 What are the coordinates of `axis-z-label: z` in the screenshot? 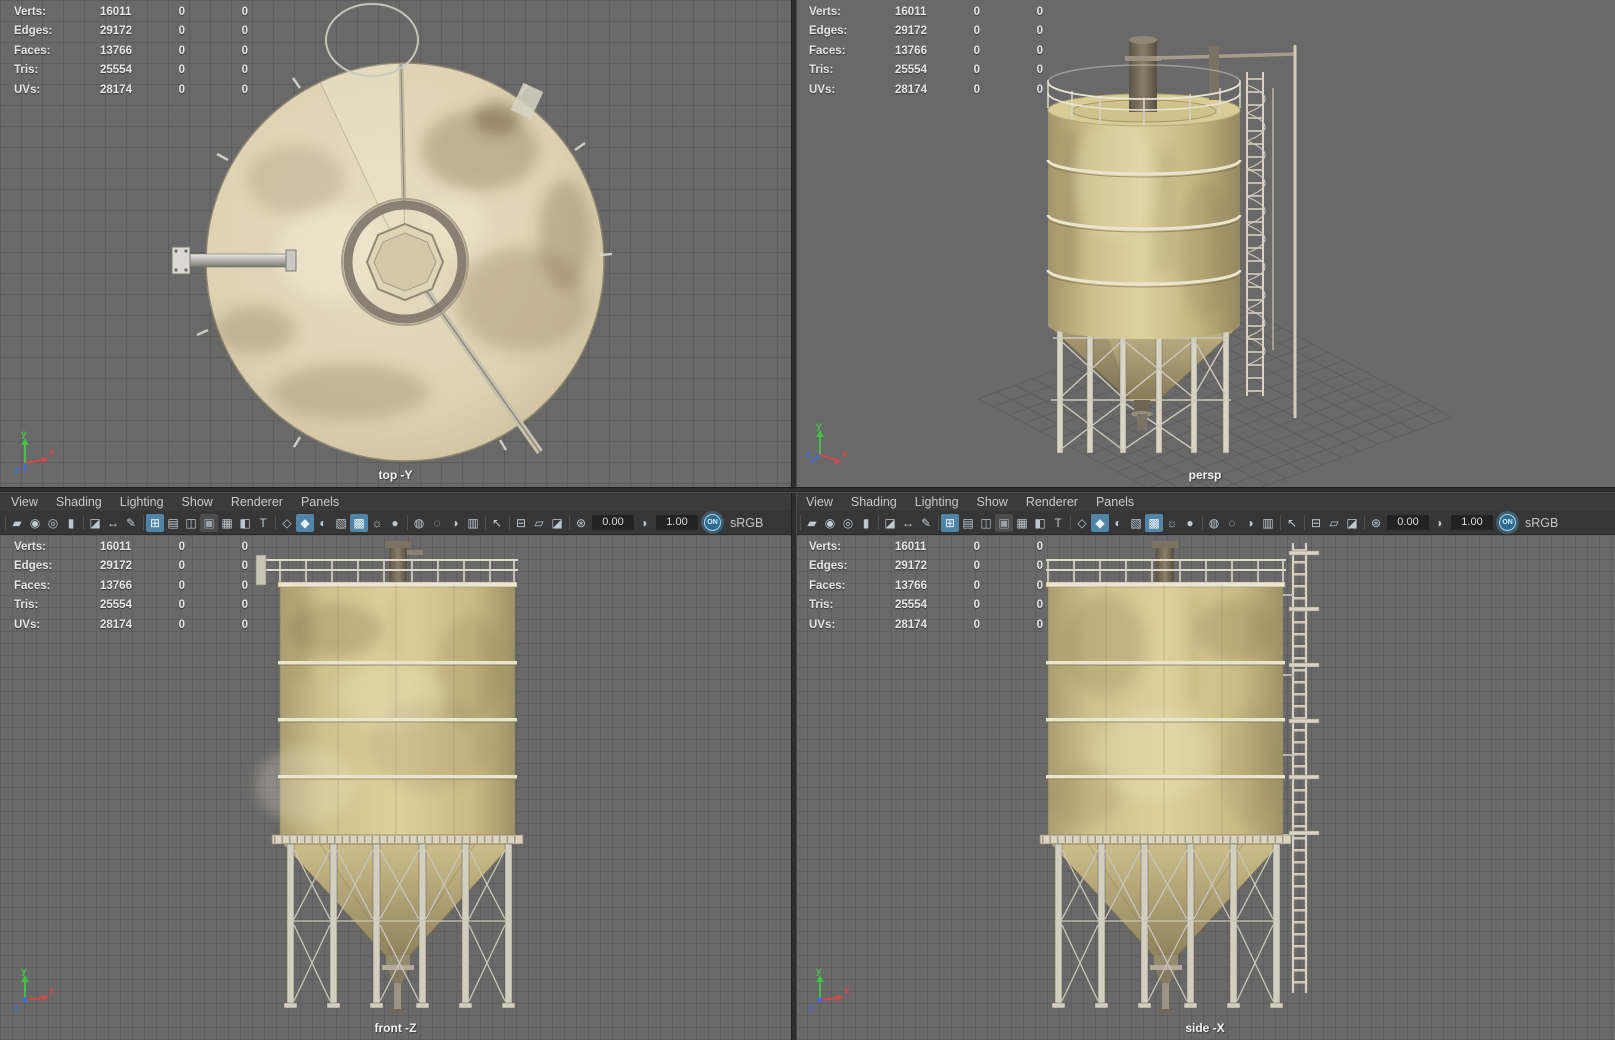 It's located at (16, 1007).